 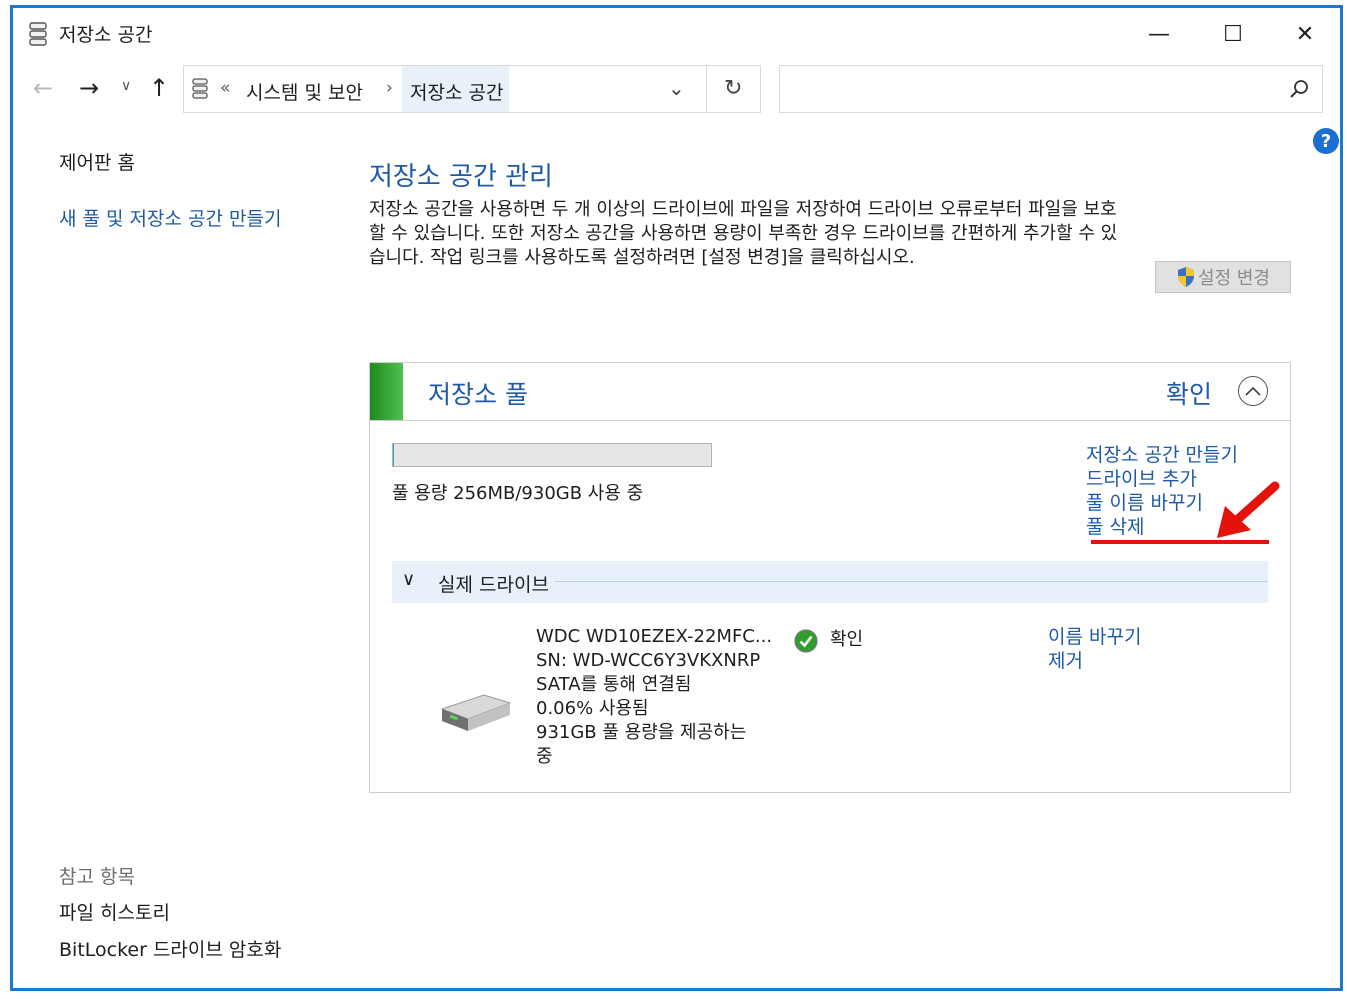 I want to click on page-title: 저장소 공간 관리, so click(x=461, y=177).